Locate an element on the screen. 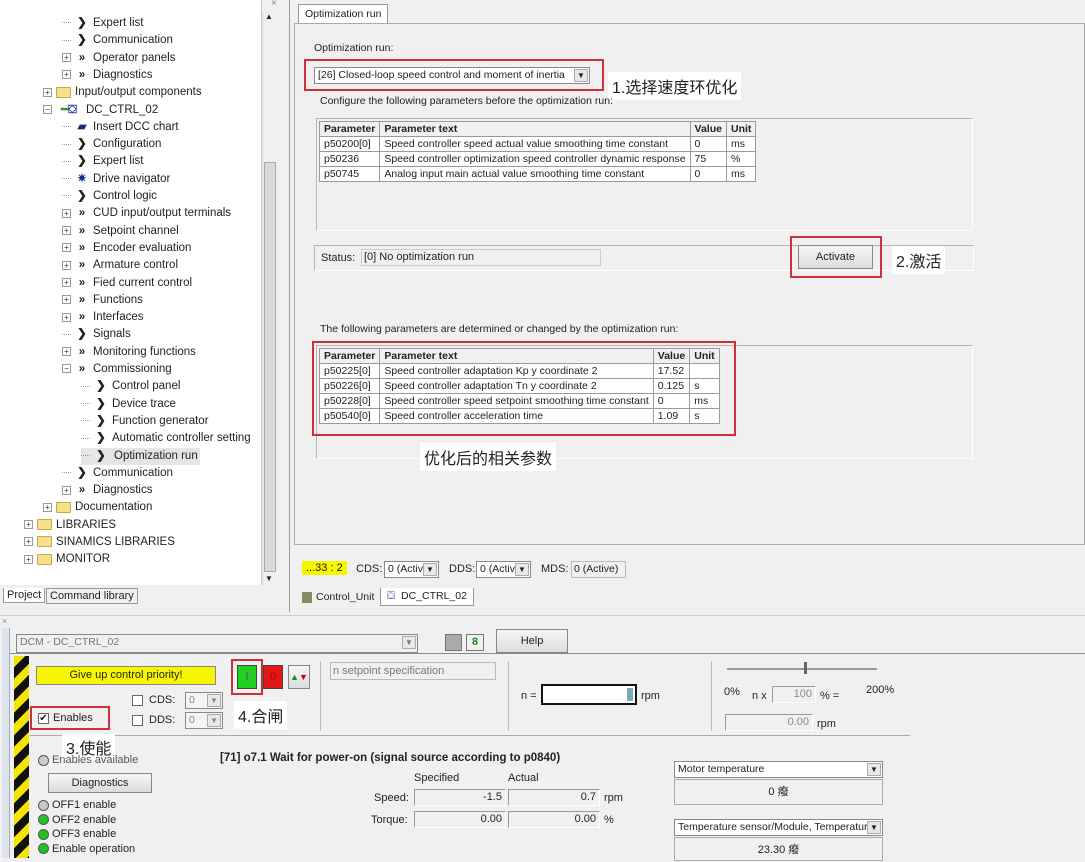  drive-select: DCM - DC_CTRL_02 ▼ is located at coordinates (217, 643).